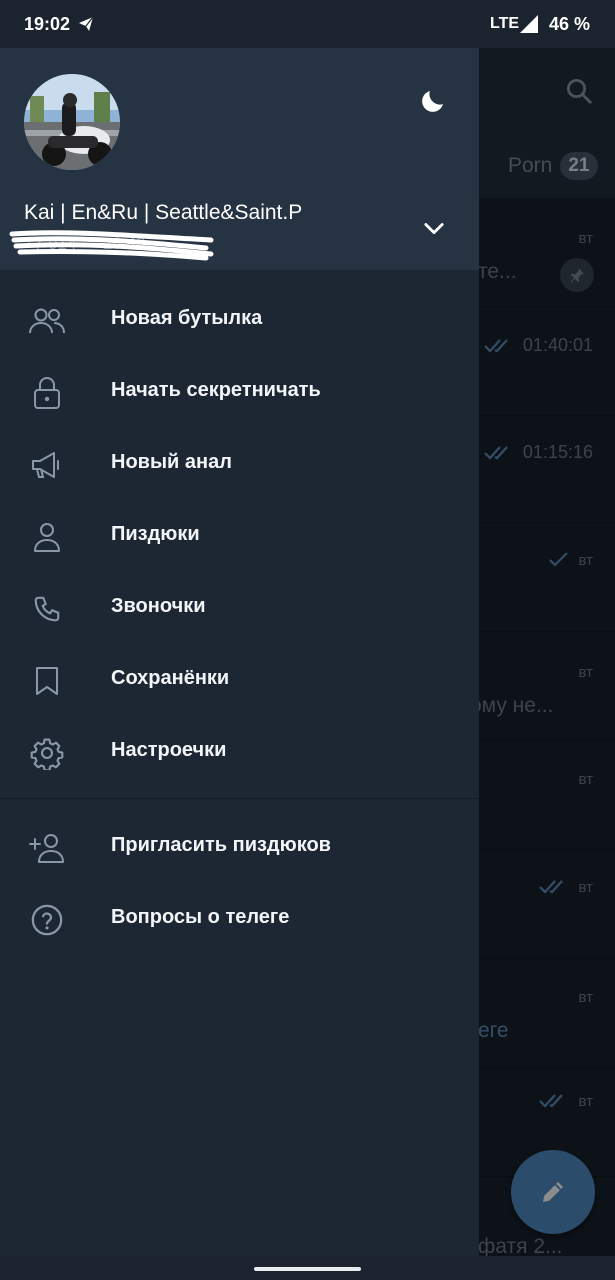  What do you see at coordinates (239, 609) in the screenshot?
I see `menu-item-calls: Звоночки` at bounding box center [239, 609].